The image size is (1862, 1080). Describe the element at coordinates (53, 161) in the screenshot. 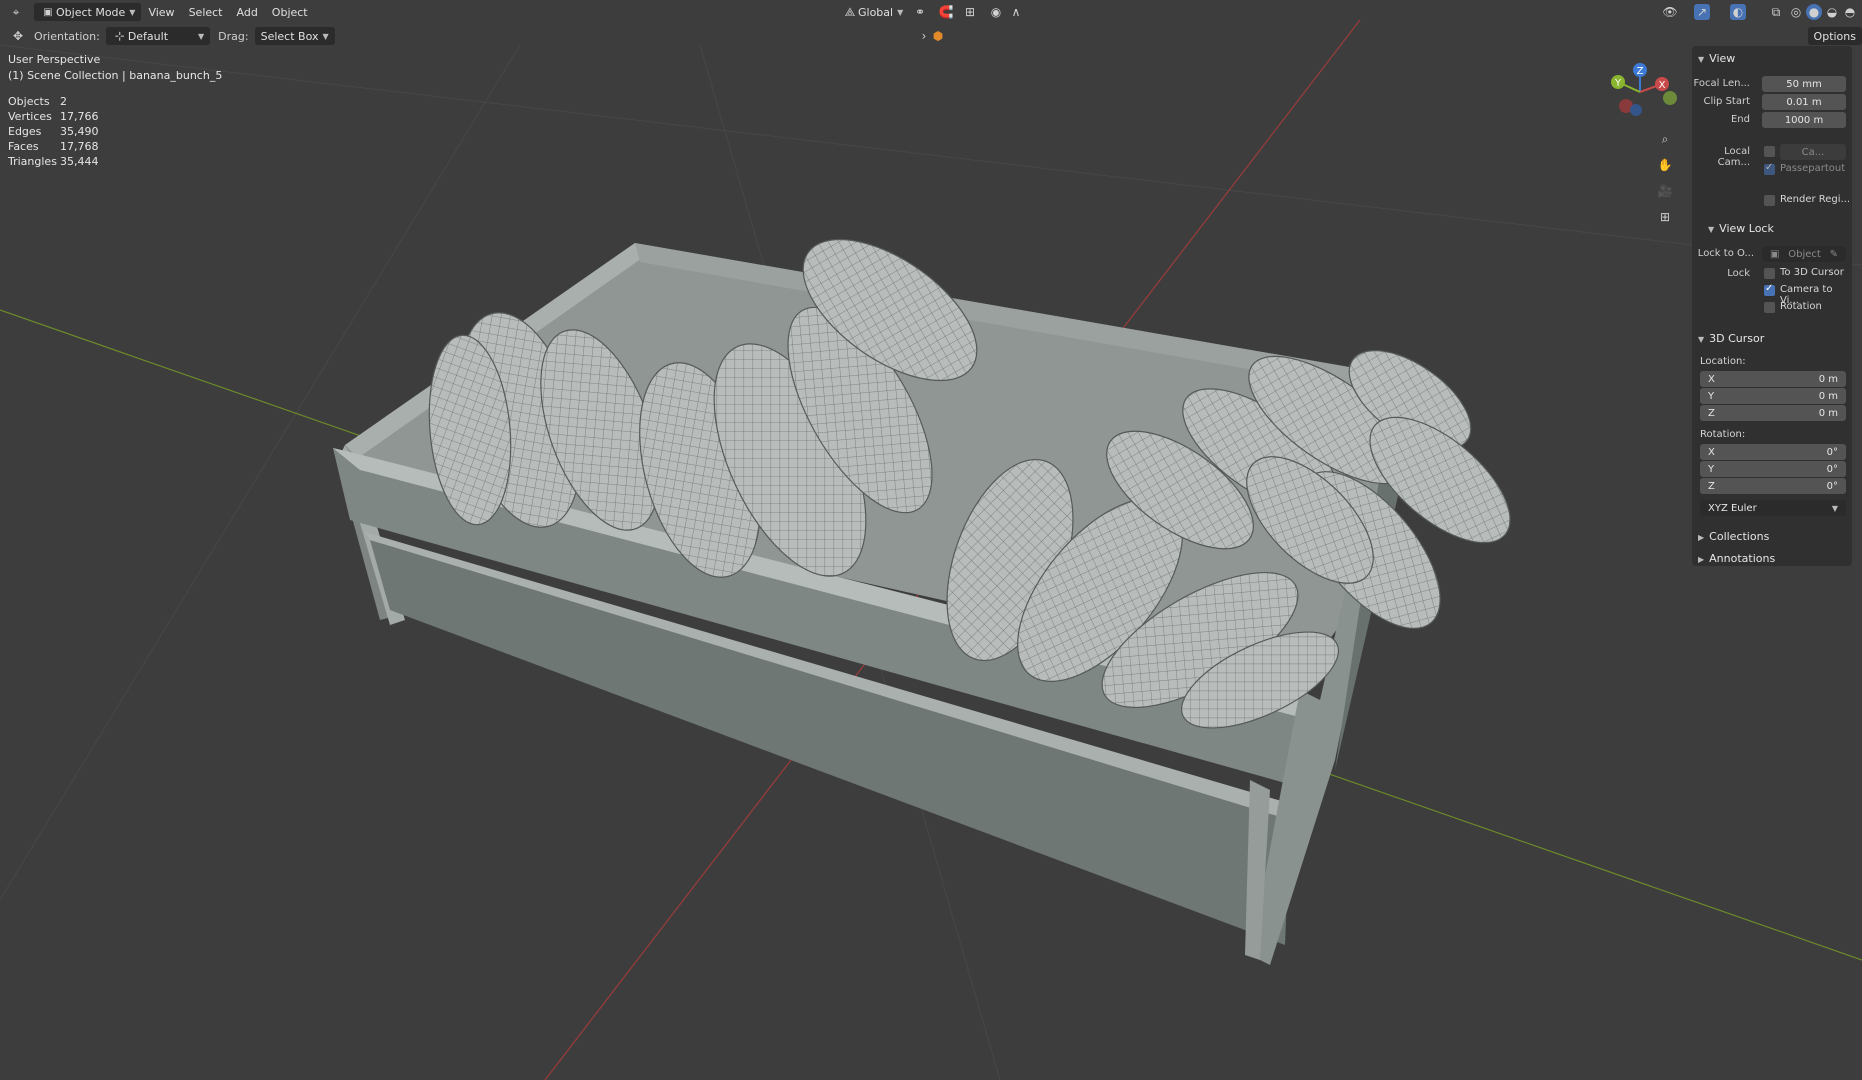

I see `stat-triangles: Triangles 35,444` at that location.